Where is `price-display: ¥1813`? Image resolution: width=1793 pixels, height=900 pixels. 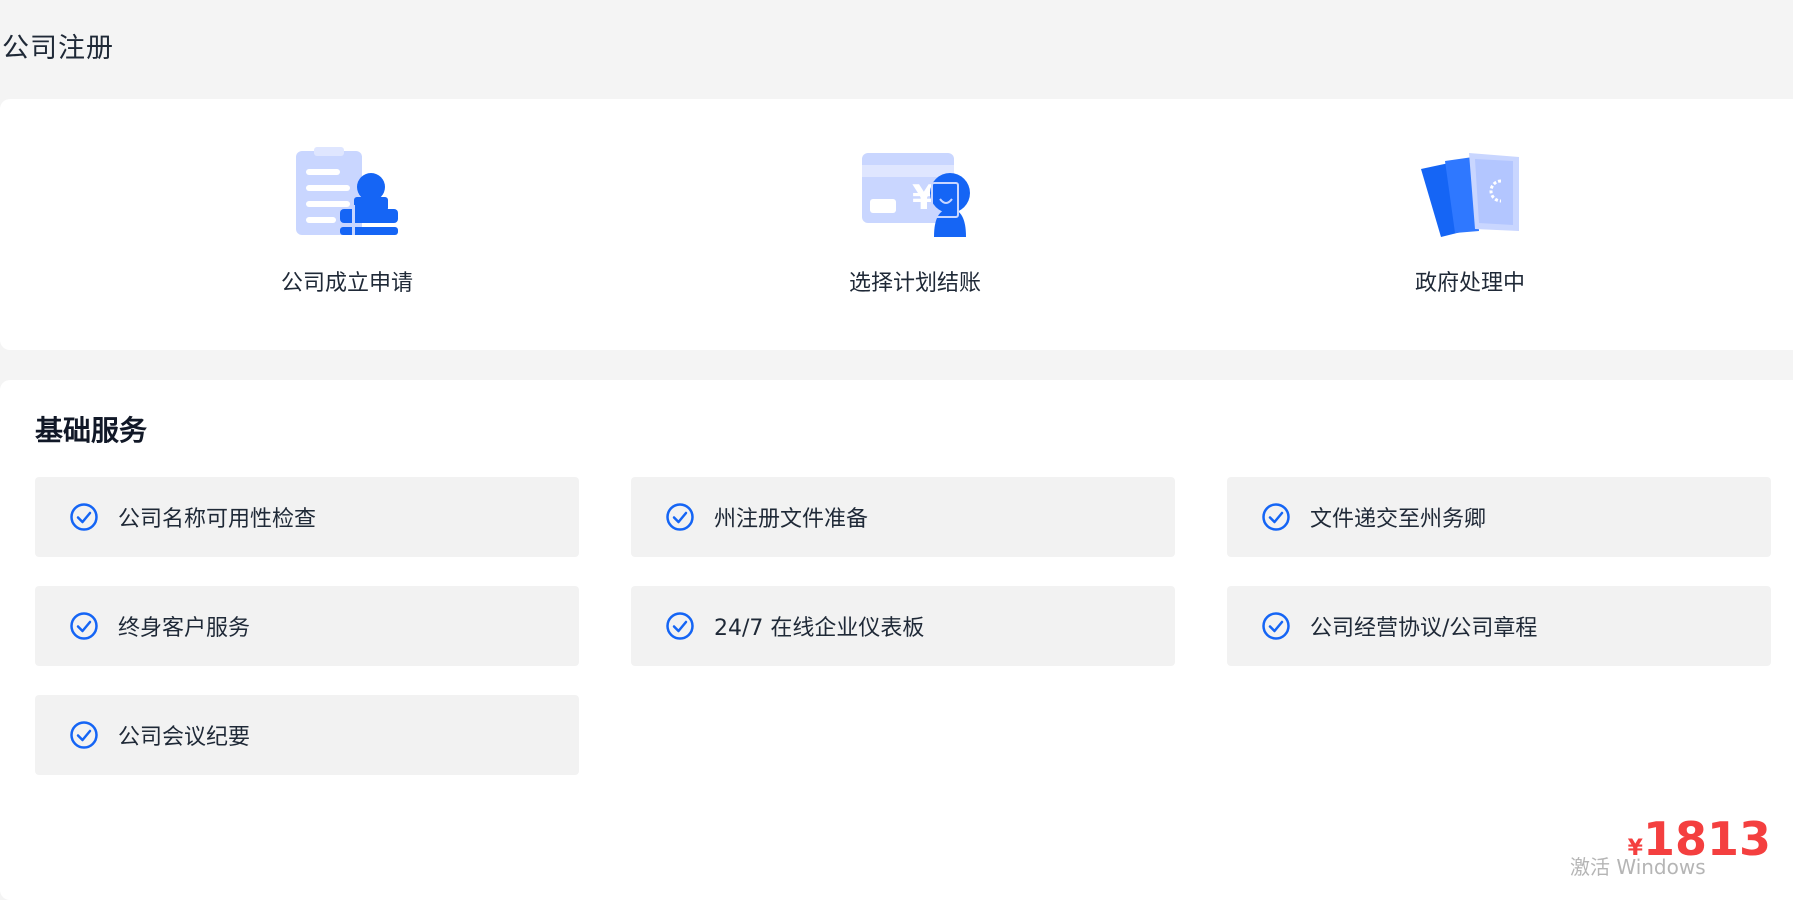
price-display: ¥1813 is located at coordinates (1699, 839).